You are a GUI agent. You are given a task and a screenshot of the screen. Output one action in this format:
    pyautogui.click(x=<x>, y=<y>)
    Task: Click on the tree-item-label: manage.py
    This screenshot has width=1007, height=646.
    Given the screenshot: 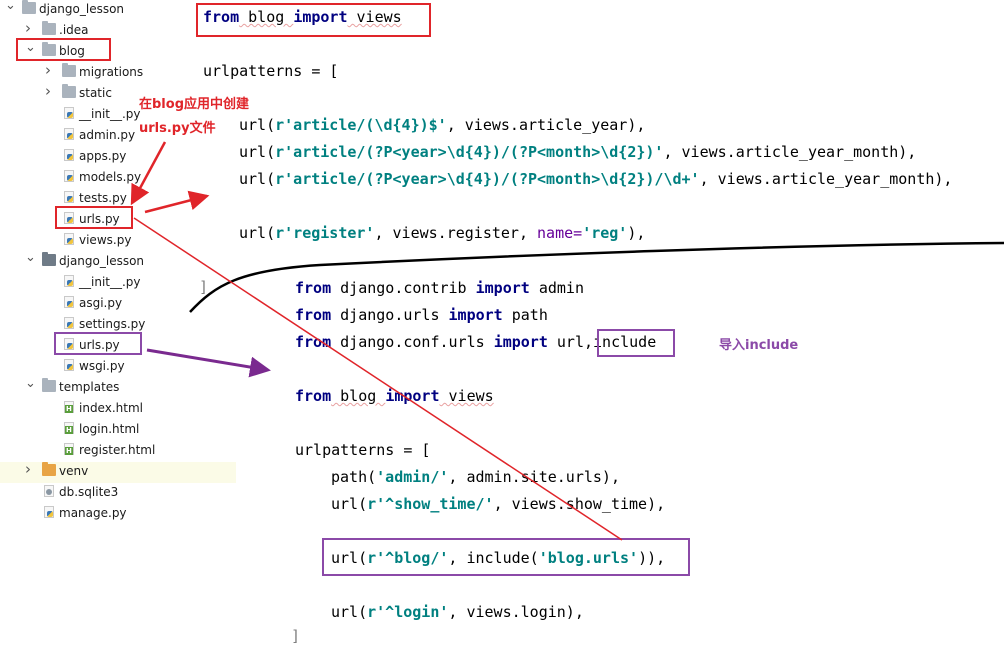 What is the action you would take?
    pyautogui.click(x=93, y=513)
    